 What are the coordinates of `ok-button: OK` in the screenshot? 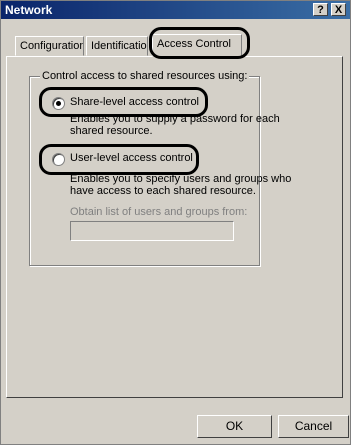 It's located at (234, 426).